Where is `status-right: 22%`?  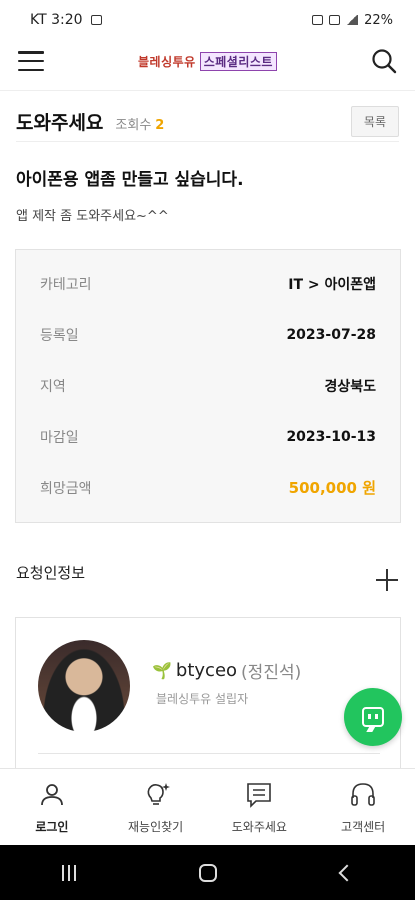
status-right: 22% is located at coordinates (352, 20).